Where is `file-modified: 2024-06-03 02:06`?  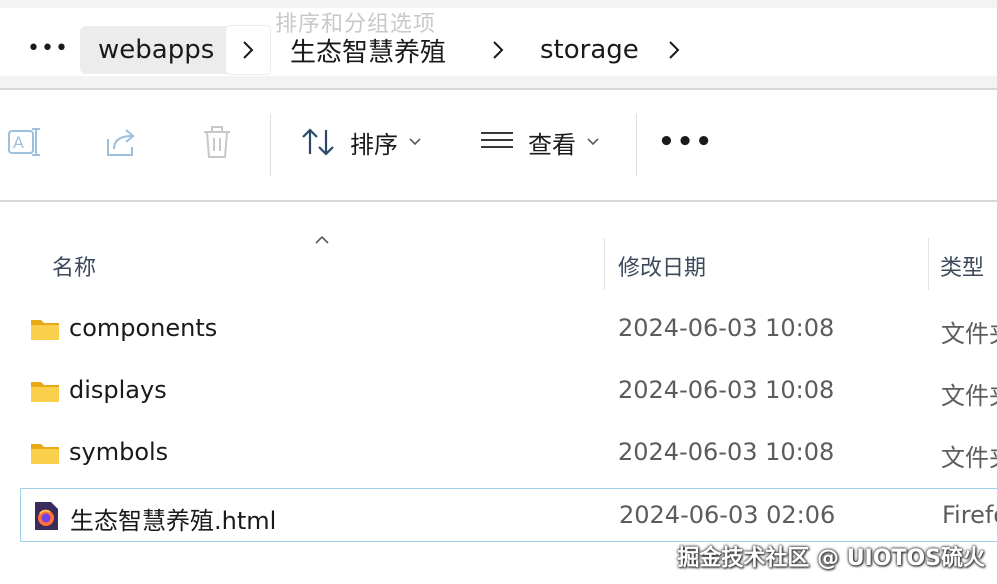 file-modified: 2024-06-03 02:06 is located at coordinates (727, 515).